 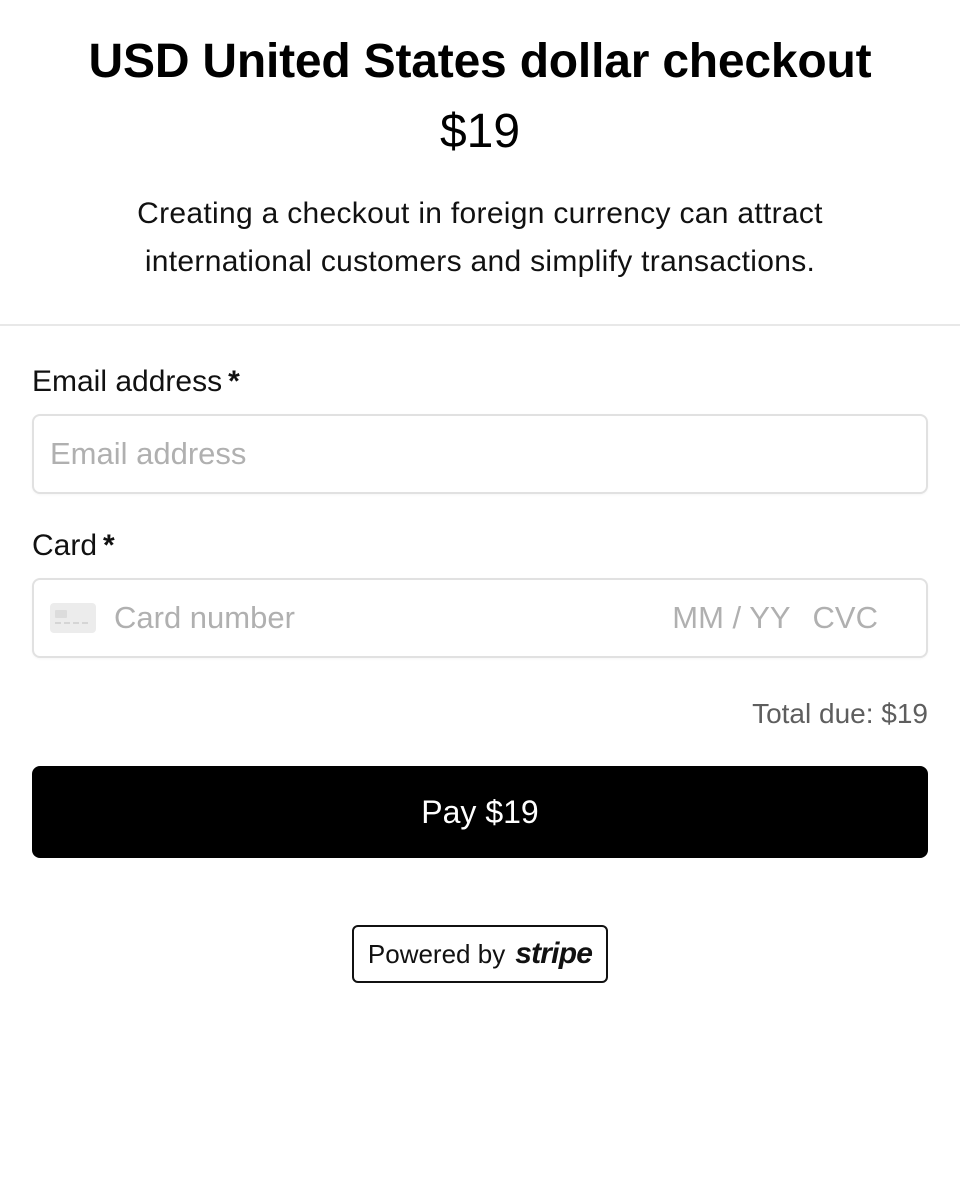 I want to click on card-field-group: Card * Card number MM / YY CVC, so click(x=480, y=591).